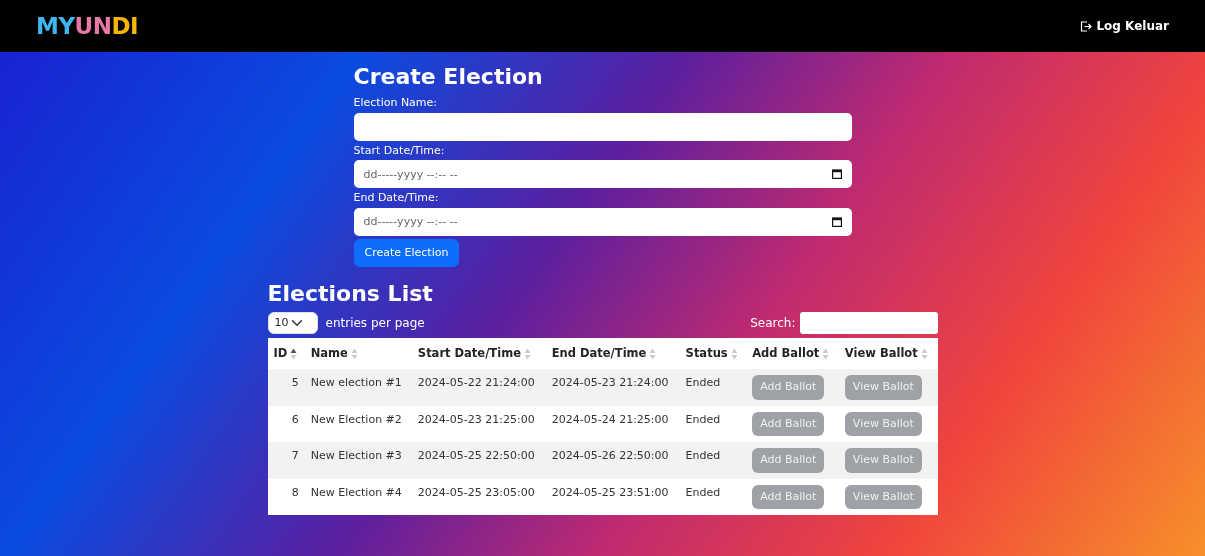 This screenshot has width=1205, height=556. Describe the element at coordinates (286, 424) in the screenshot. I see `table-cell: 6` at that location.